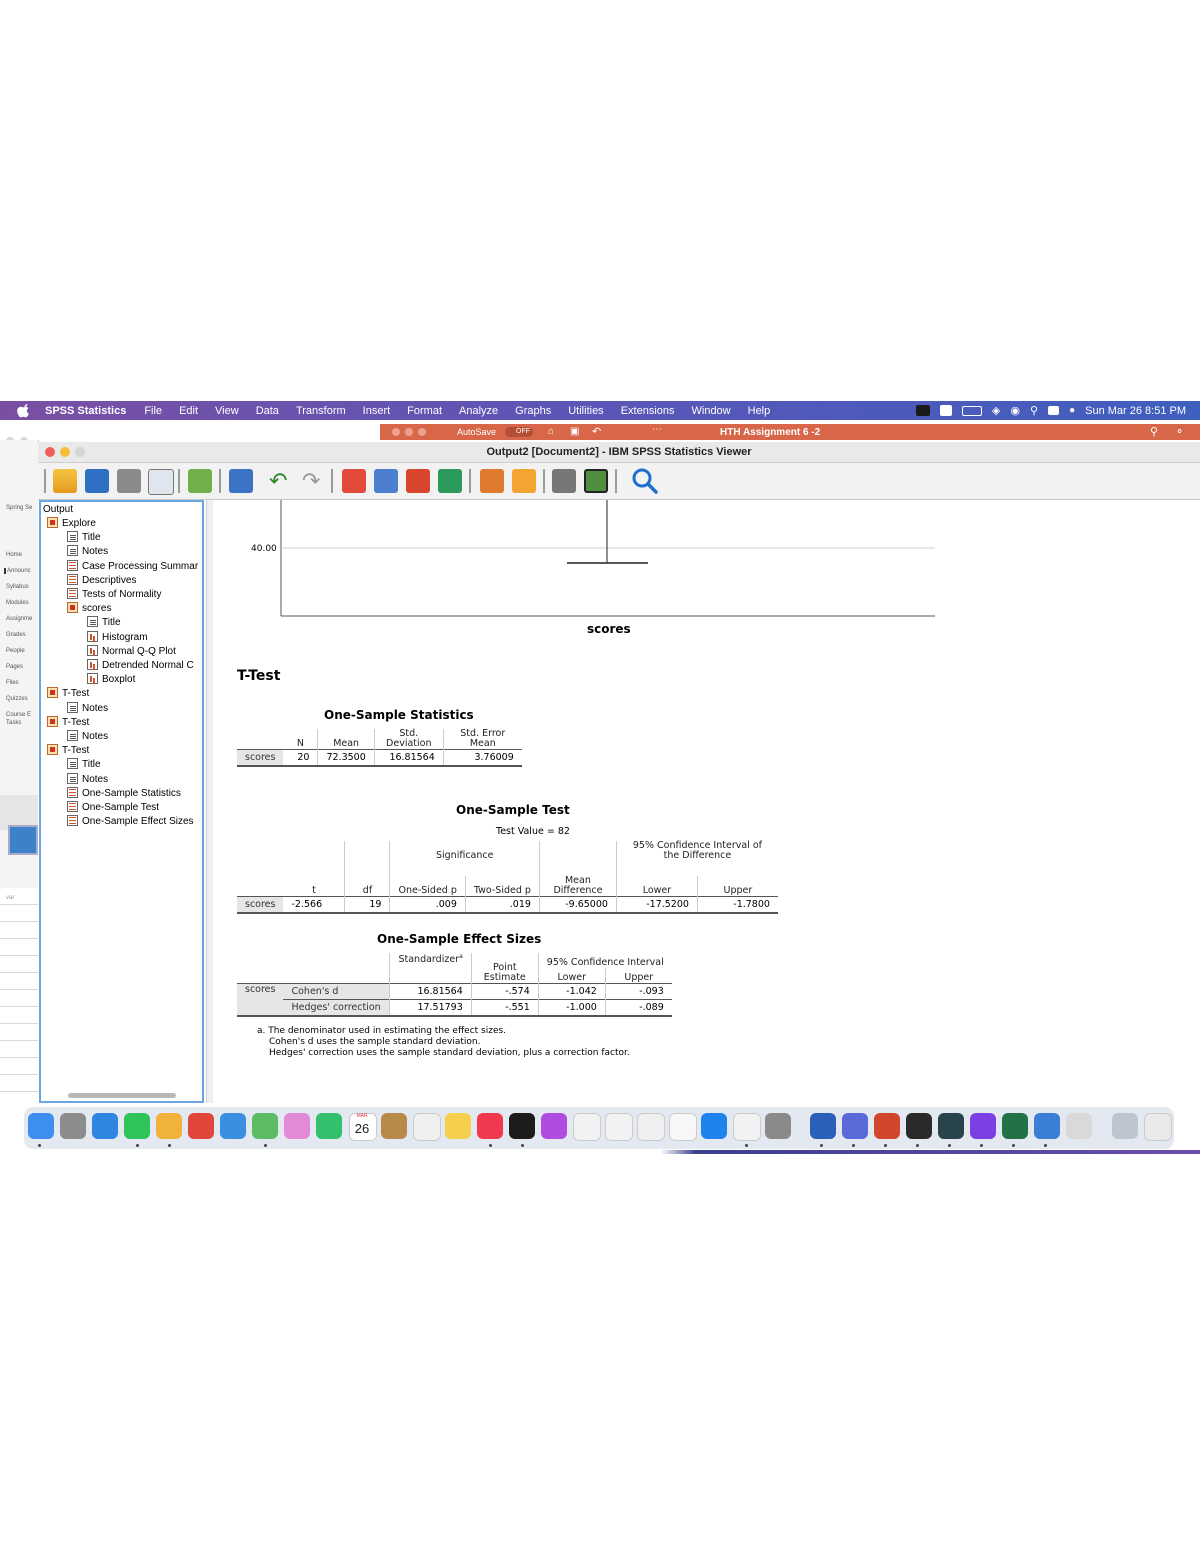 The image size is (1200, 1553). Describe the element at coordinates (297, 1126) in the screenshot. I see `photos-icon` at that location.